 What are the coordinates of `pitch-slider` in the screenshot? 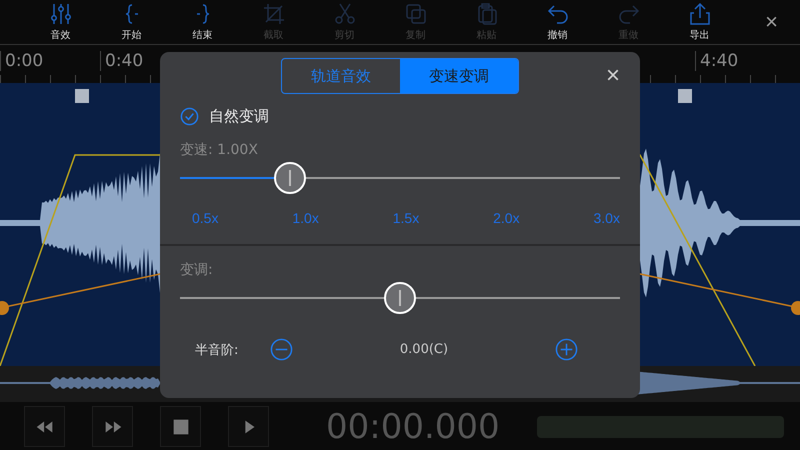 It's located at (400, 298).